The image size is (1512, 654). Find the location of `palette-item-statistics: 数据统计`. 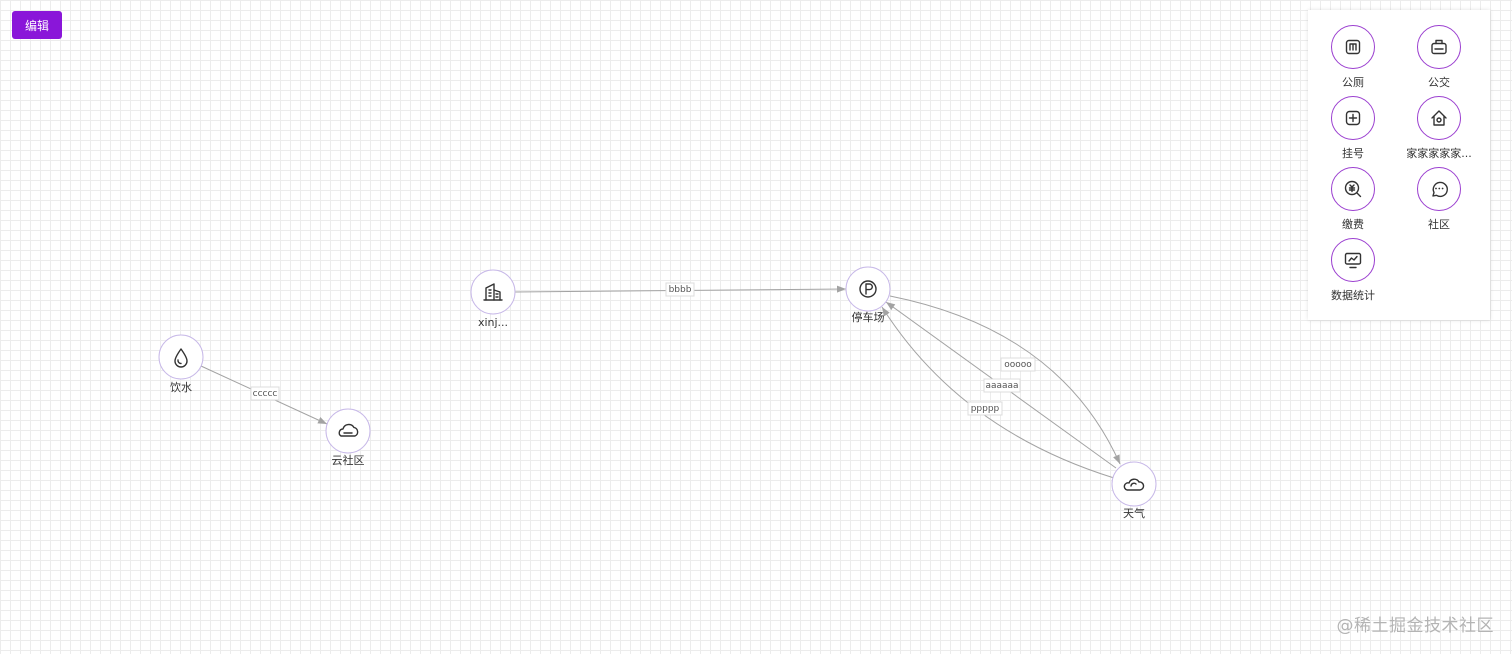

palette-item-statistics: 数据统计 is located at coordinates (1349, 263).